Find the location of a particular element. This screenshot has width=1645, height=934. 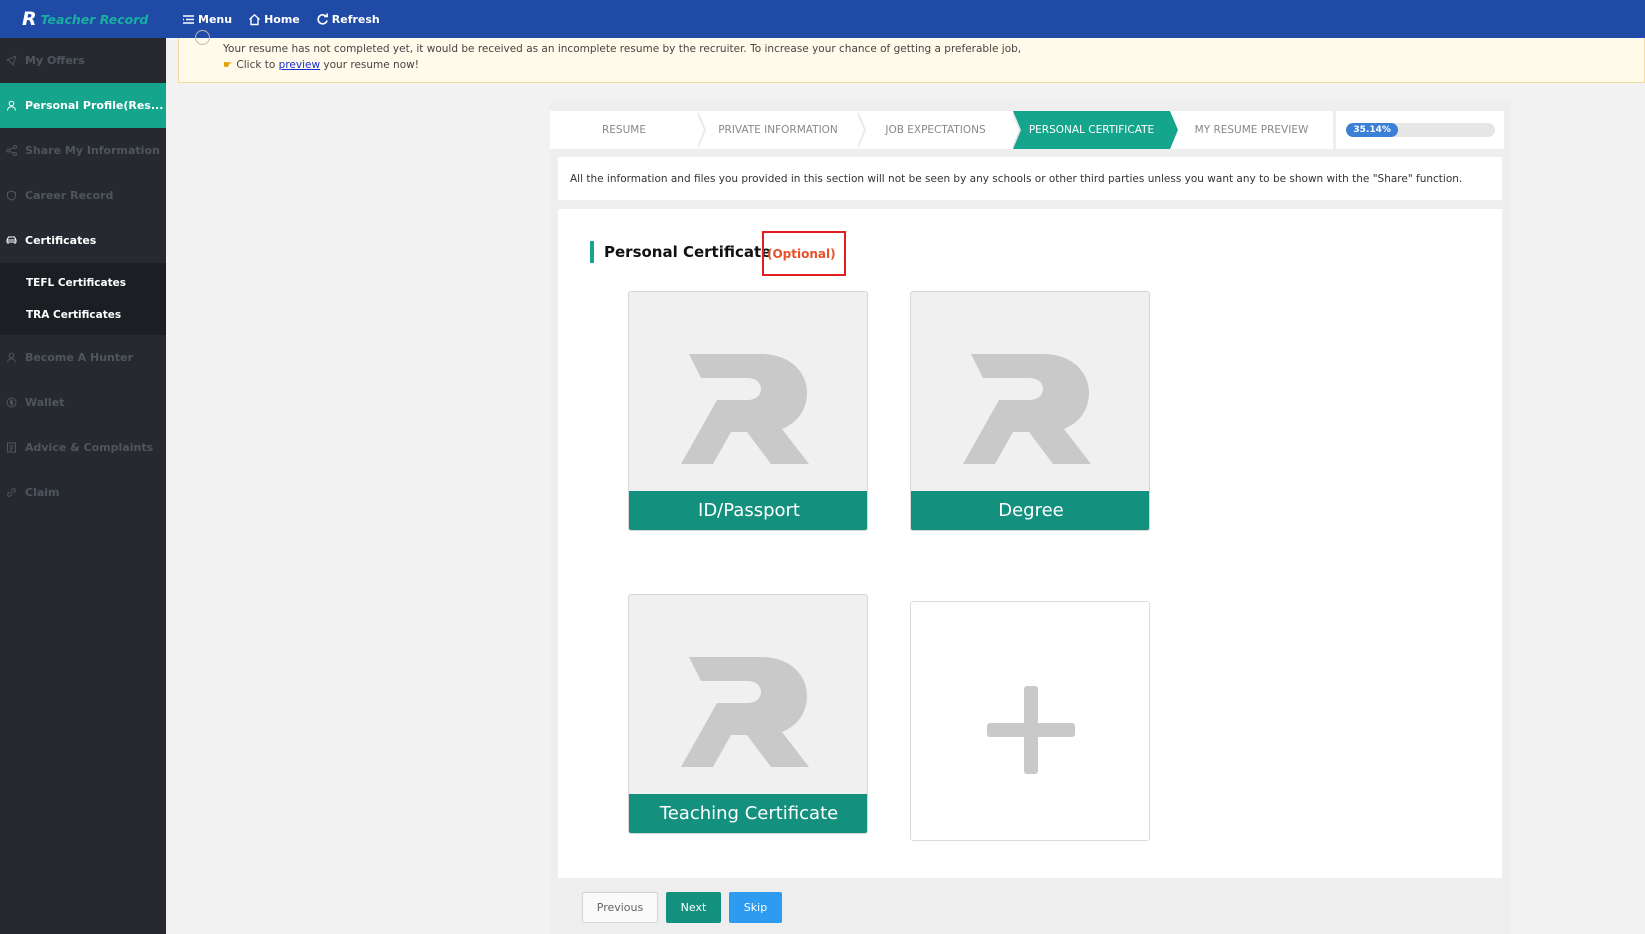

progress-label: 35.14% is located at coordinates (1372, 130).